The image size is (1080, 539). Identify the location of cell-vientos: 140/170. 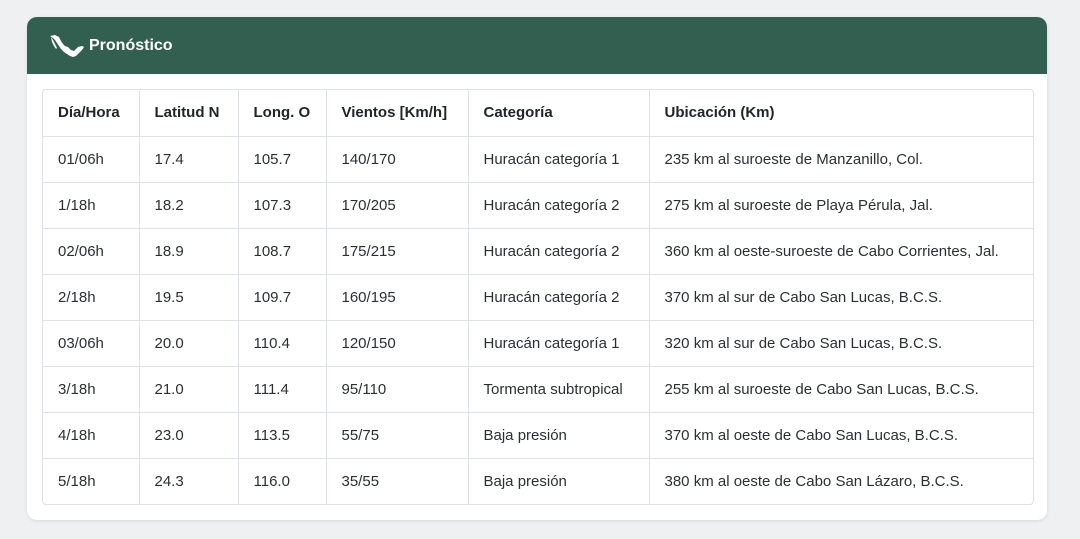
(397, 159).